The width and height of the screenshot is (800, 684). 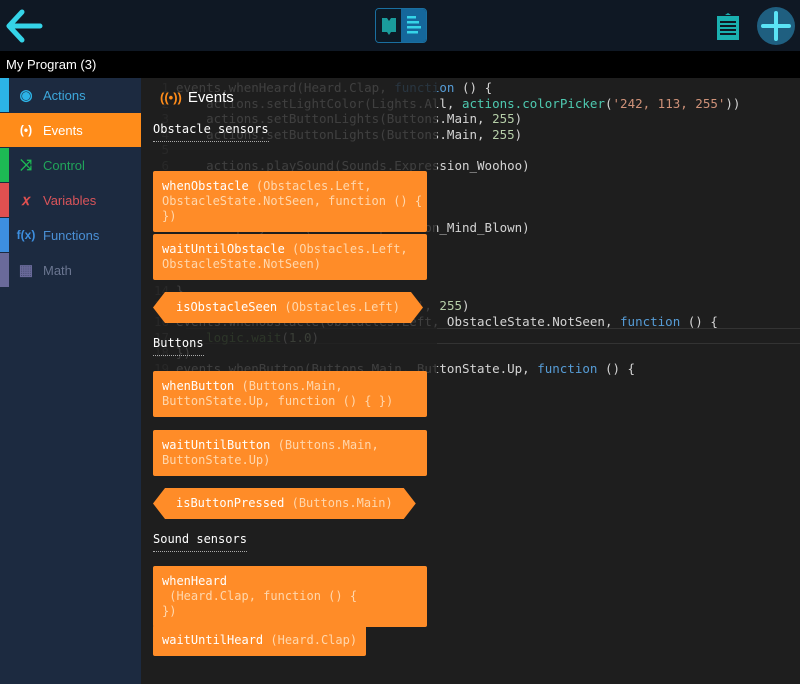 I want to click on block-function-name: isObstacleSeen, so click(x=227, y=307).